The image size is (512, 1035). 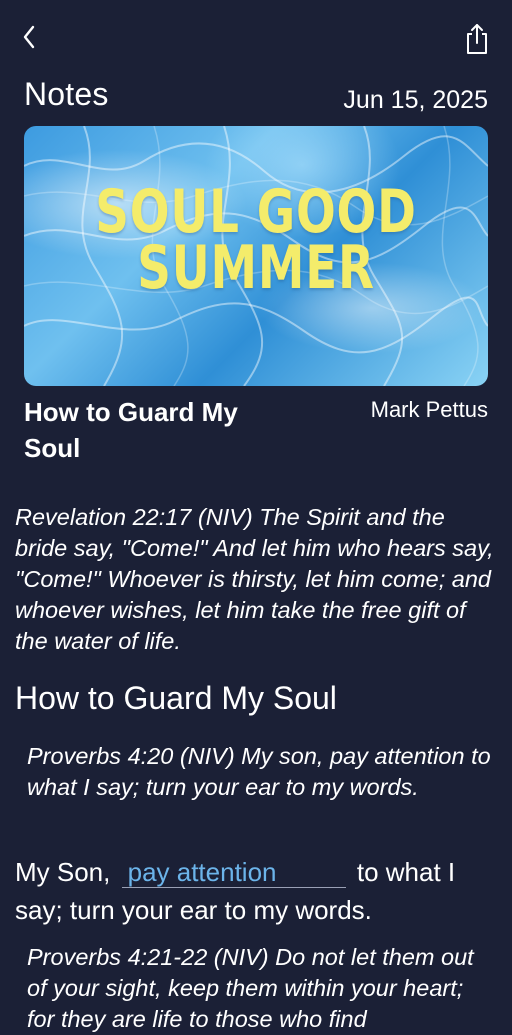 I want to click on banner-title: SOUL GOOD SUMMER, so click(x=256, y=240).